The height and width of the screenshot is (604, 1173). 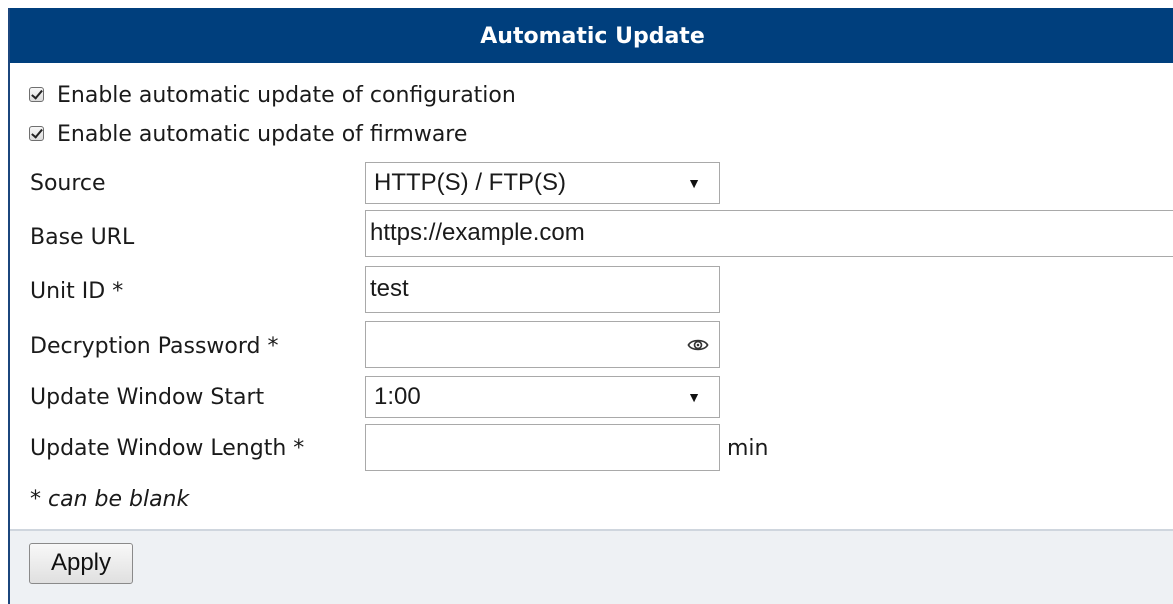 I want to click on window-length-unit: min, so click(x=748, y=448).